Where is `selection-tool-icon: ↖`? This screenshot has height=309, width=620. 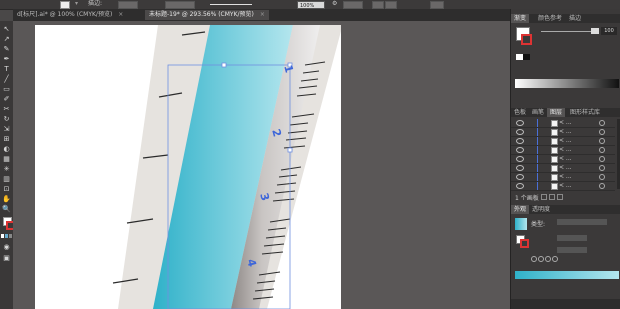
selection-tool-icon: ↖ is located at coordinates (6, 29).